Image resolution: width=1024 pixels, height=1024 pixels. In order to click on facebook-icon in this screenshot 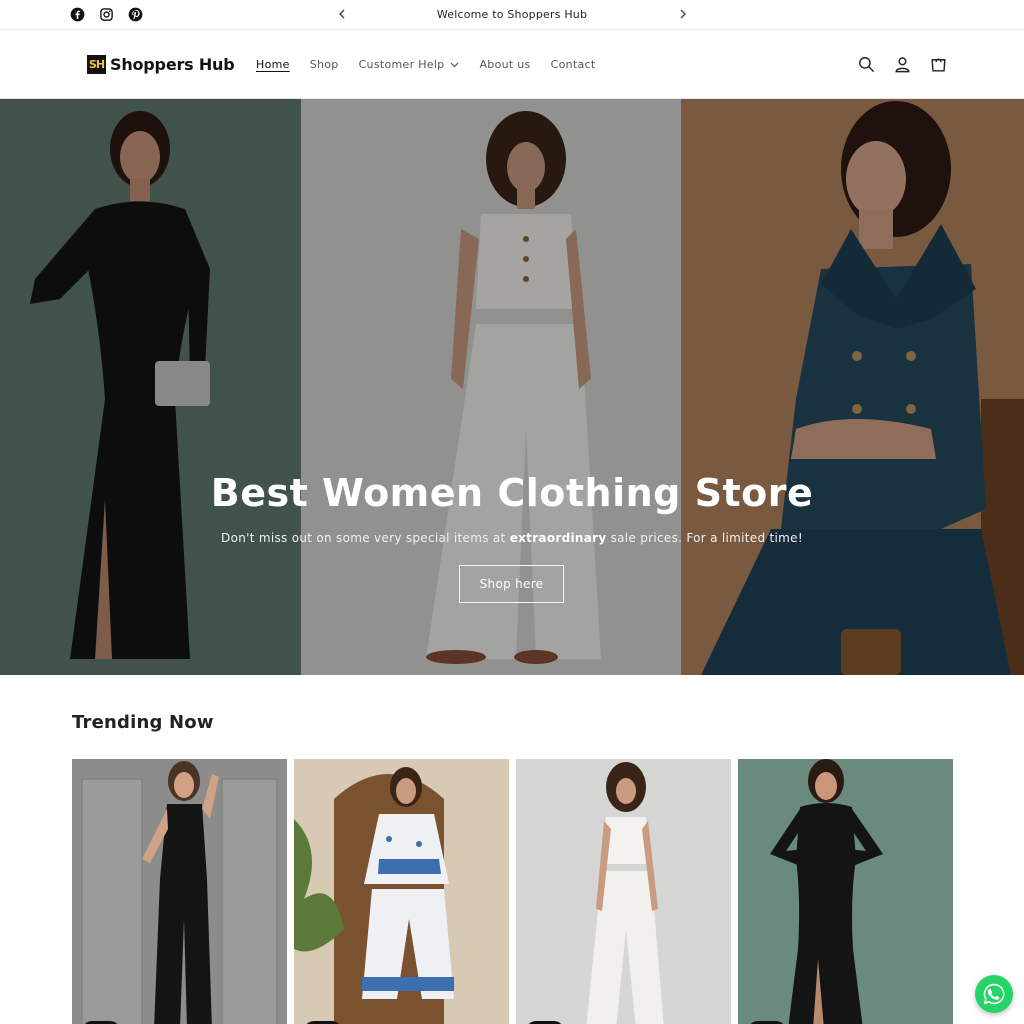, I will do `click(77, 14)`.